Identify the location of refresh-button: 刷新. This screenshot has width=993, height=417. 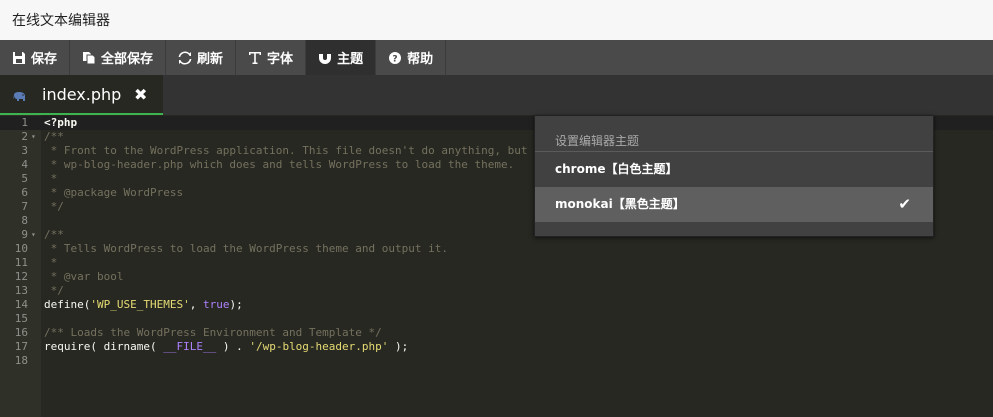
(201, 57).